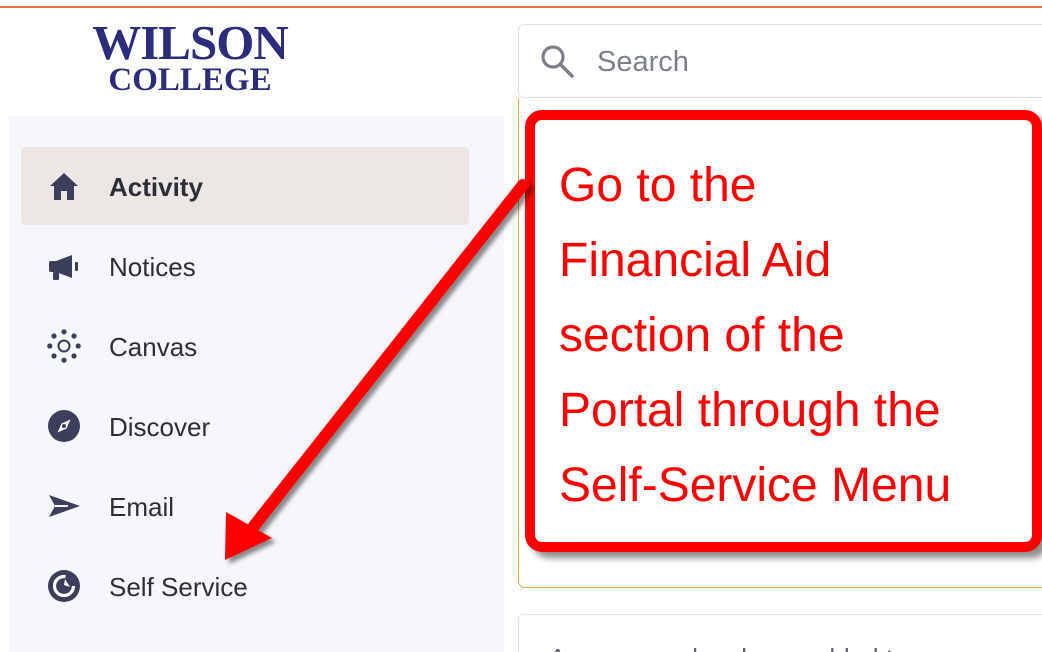 The height and width of the screenshot is (652, 1042). I want to click on sidebar-item-self-service: Self Service, so click(245, 586).